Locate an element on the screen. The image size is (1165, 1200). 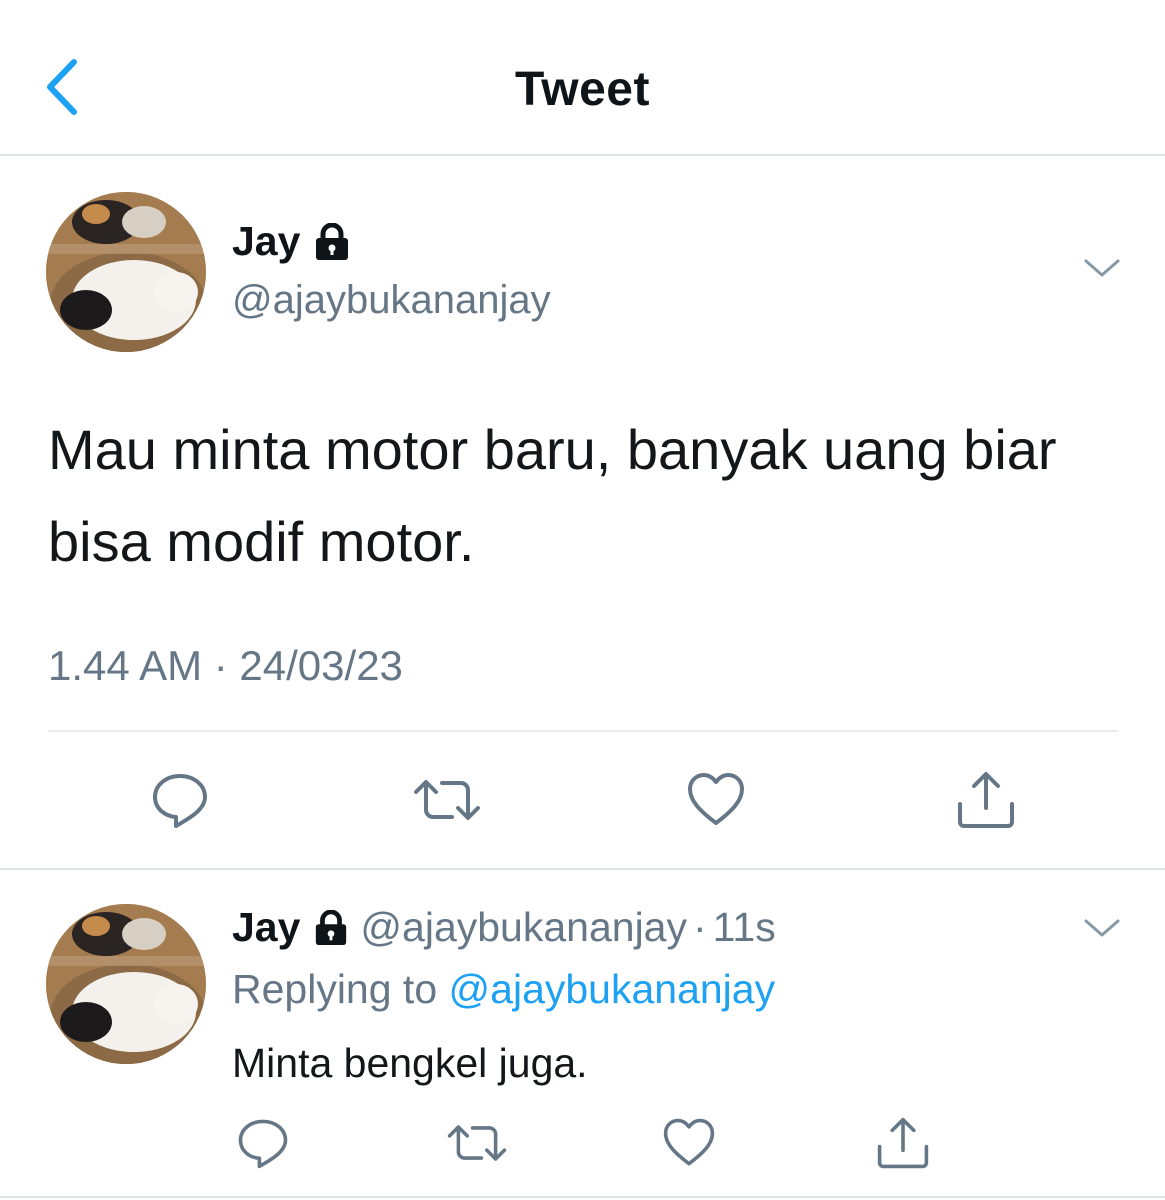
tweet-timestamp: 1.44 AM · 24/03/23 is located at coordinates (225, 666).